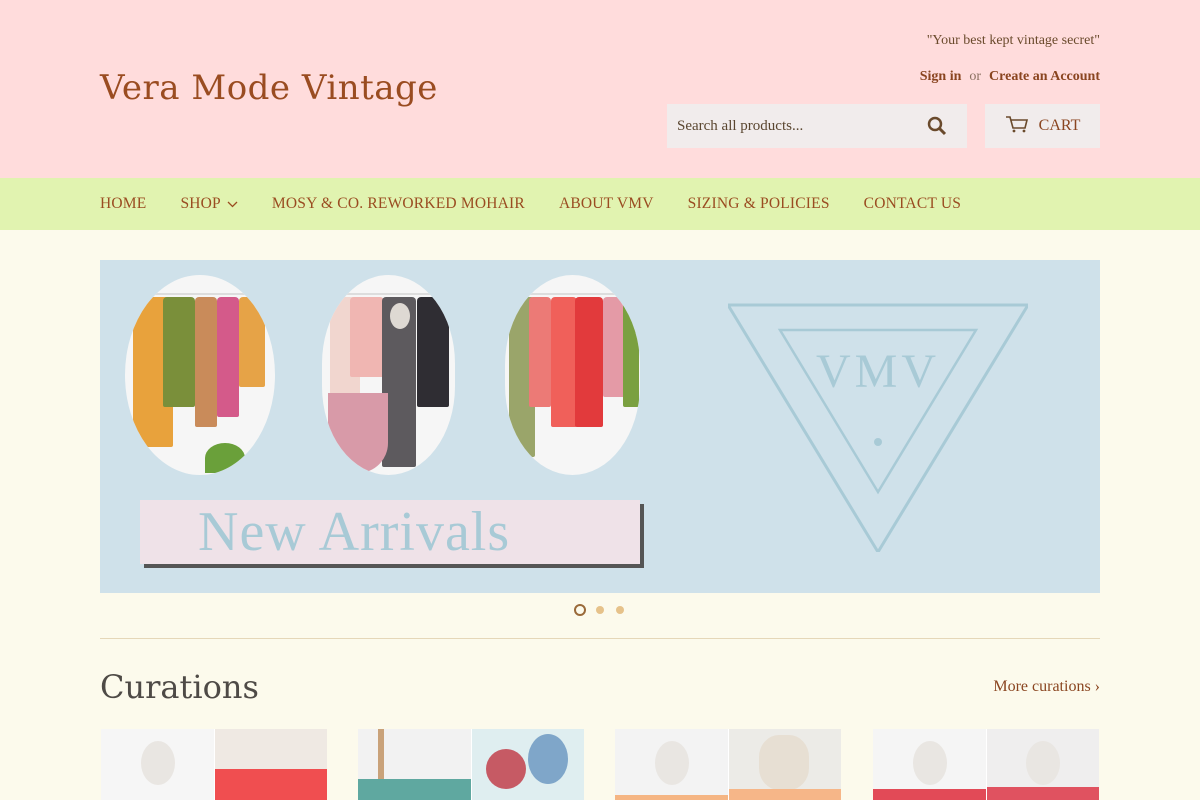 Image resolution: width=1200 pixels, height=800 pixels. What do you see at coordinates (941, 76) in the screenshot?
I see `sign-in-link: Sign in` at bounding box center [941, 76].